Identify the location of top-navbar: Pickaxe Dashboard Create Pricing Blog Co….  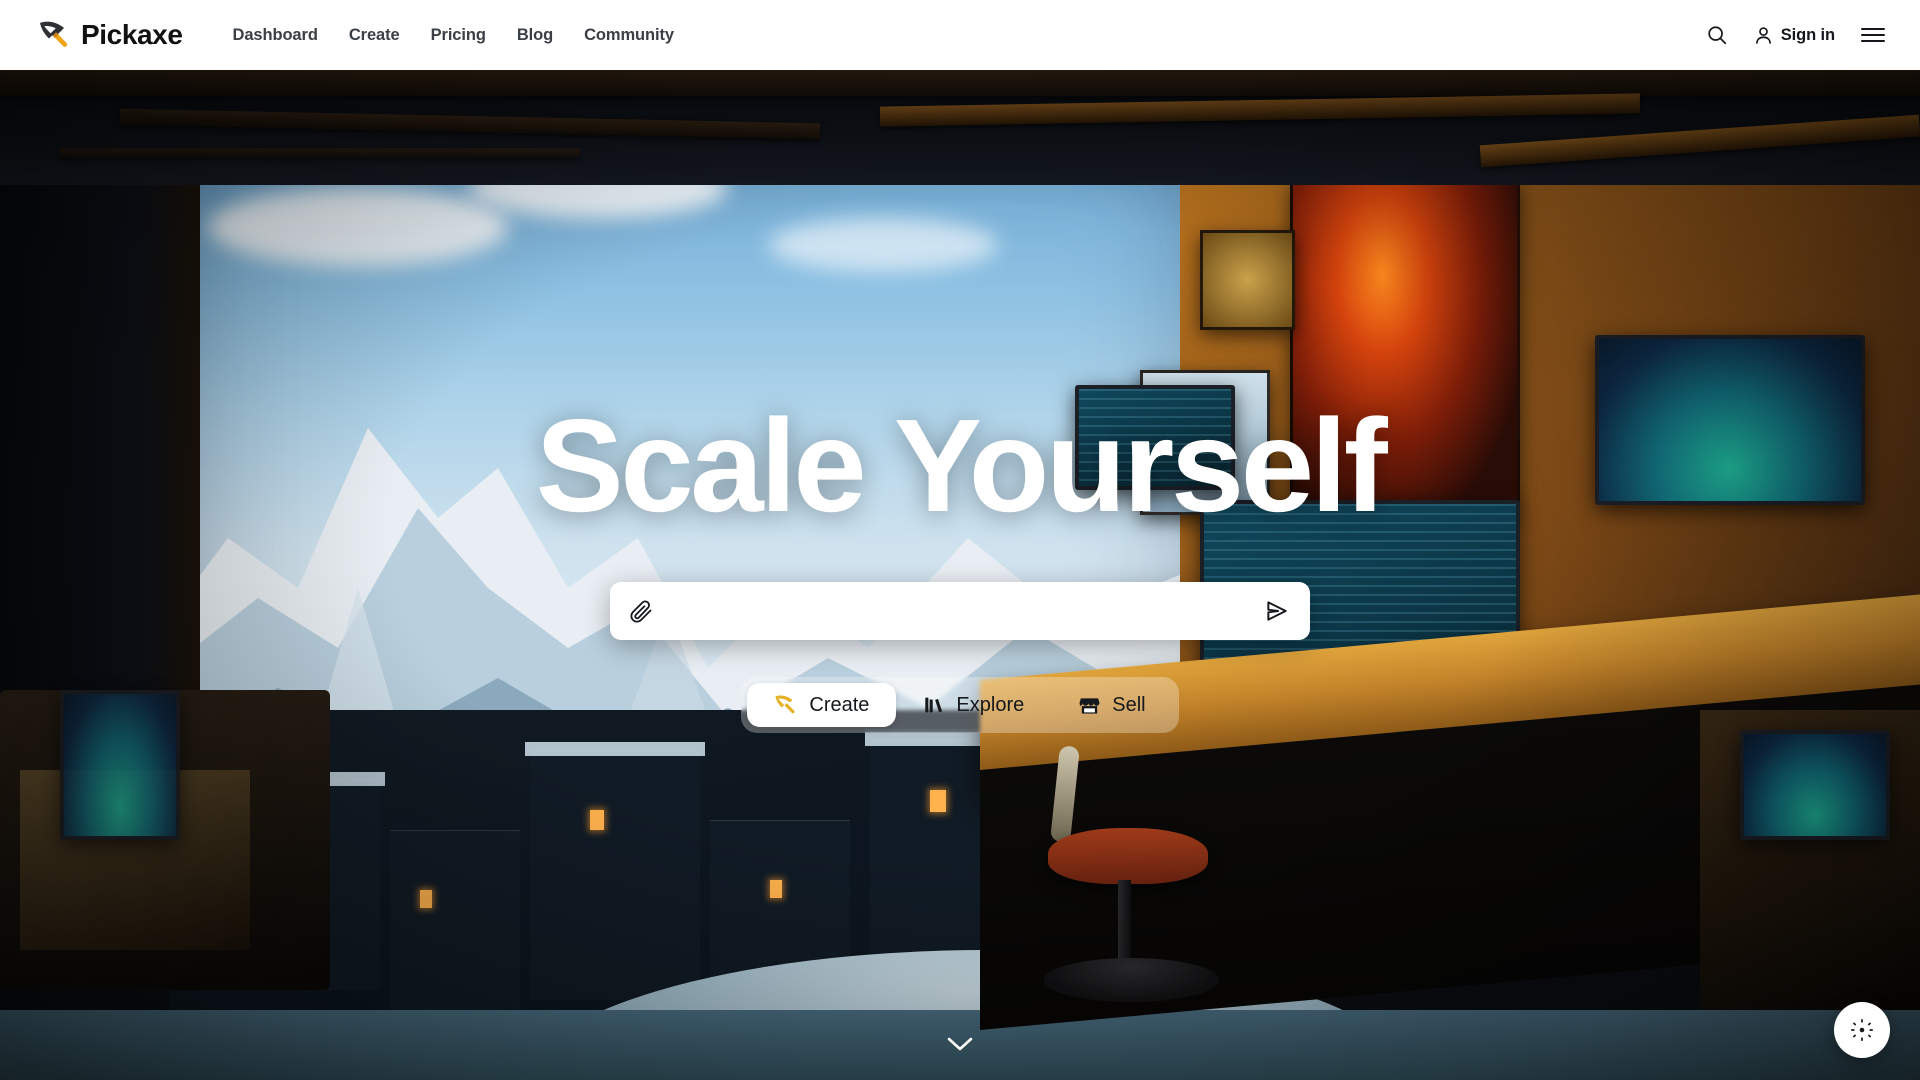
(960, 35).